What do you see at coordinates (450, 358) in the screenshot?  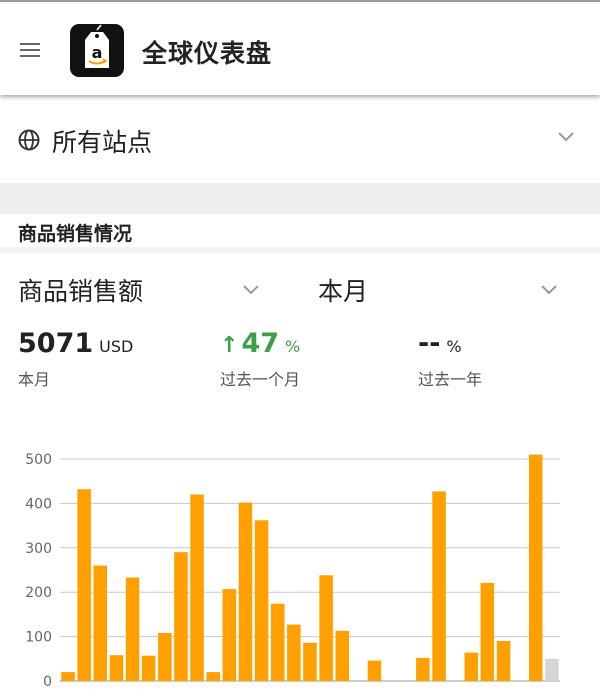 I see `stat-vs-last-year: --% 过去一年` at bounding box center [450, 358].